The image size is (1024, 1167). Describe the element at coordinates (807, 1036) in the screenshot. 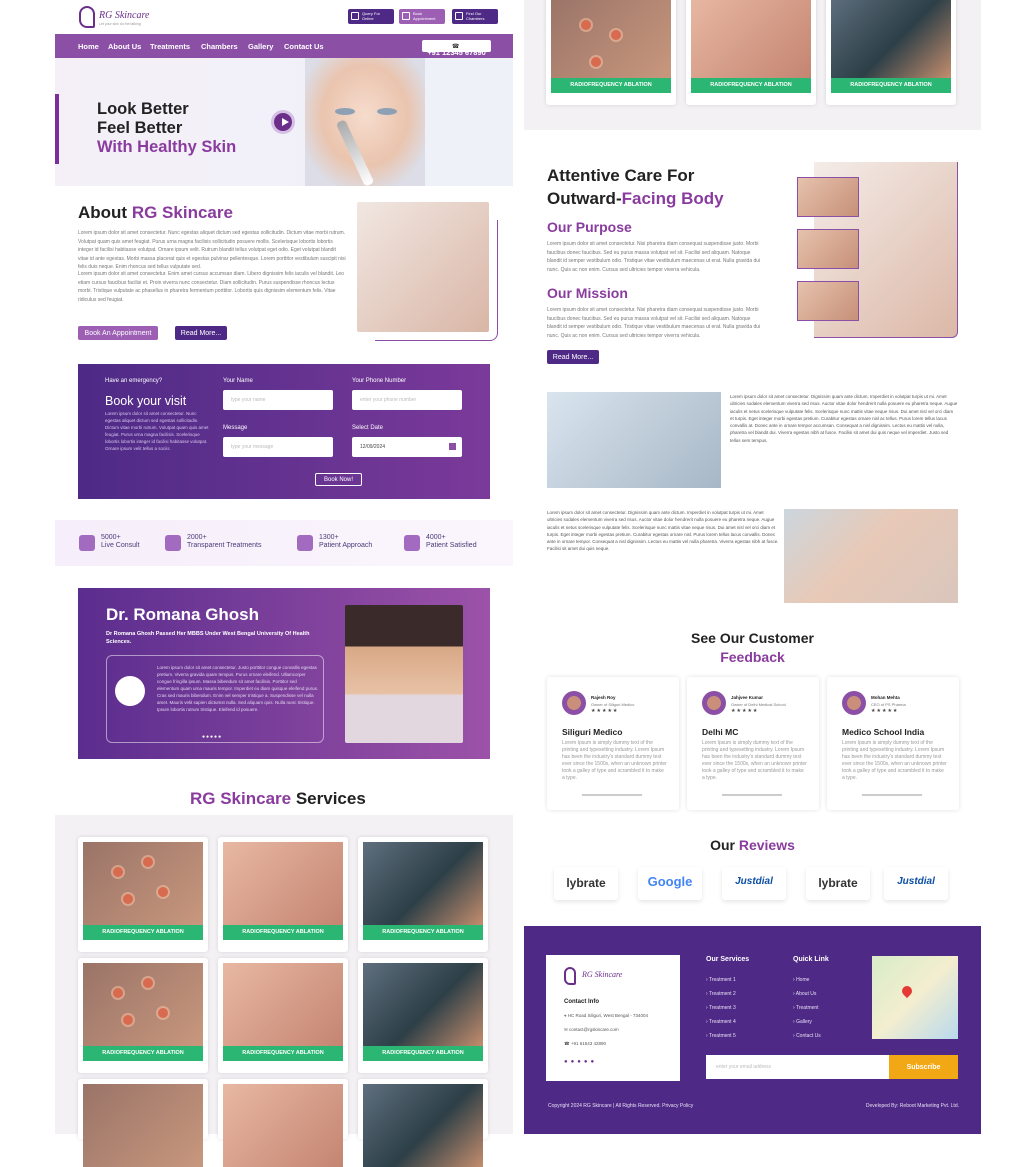

I see `footer-quick-link: › Contact Us` at that location.